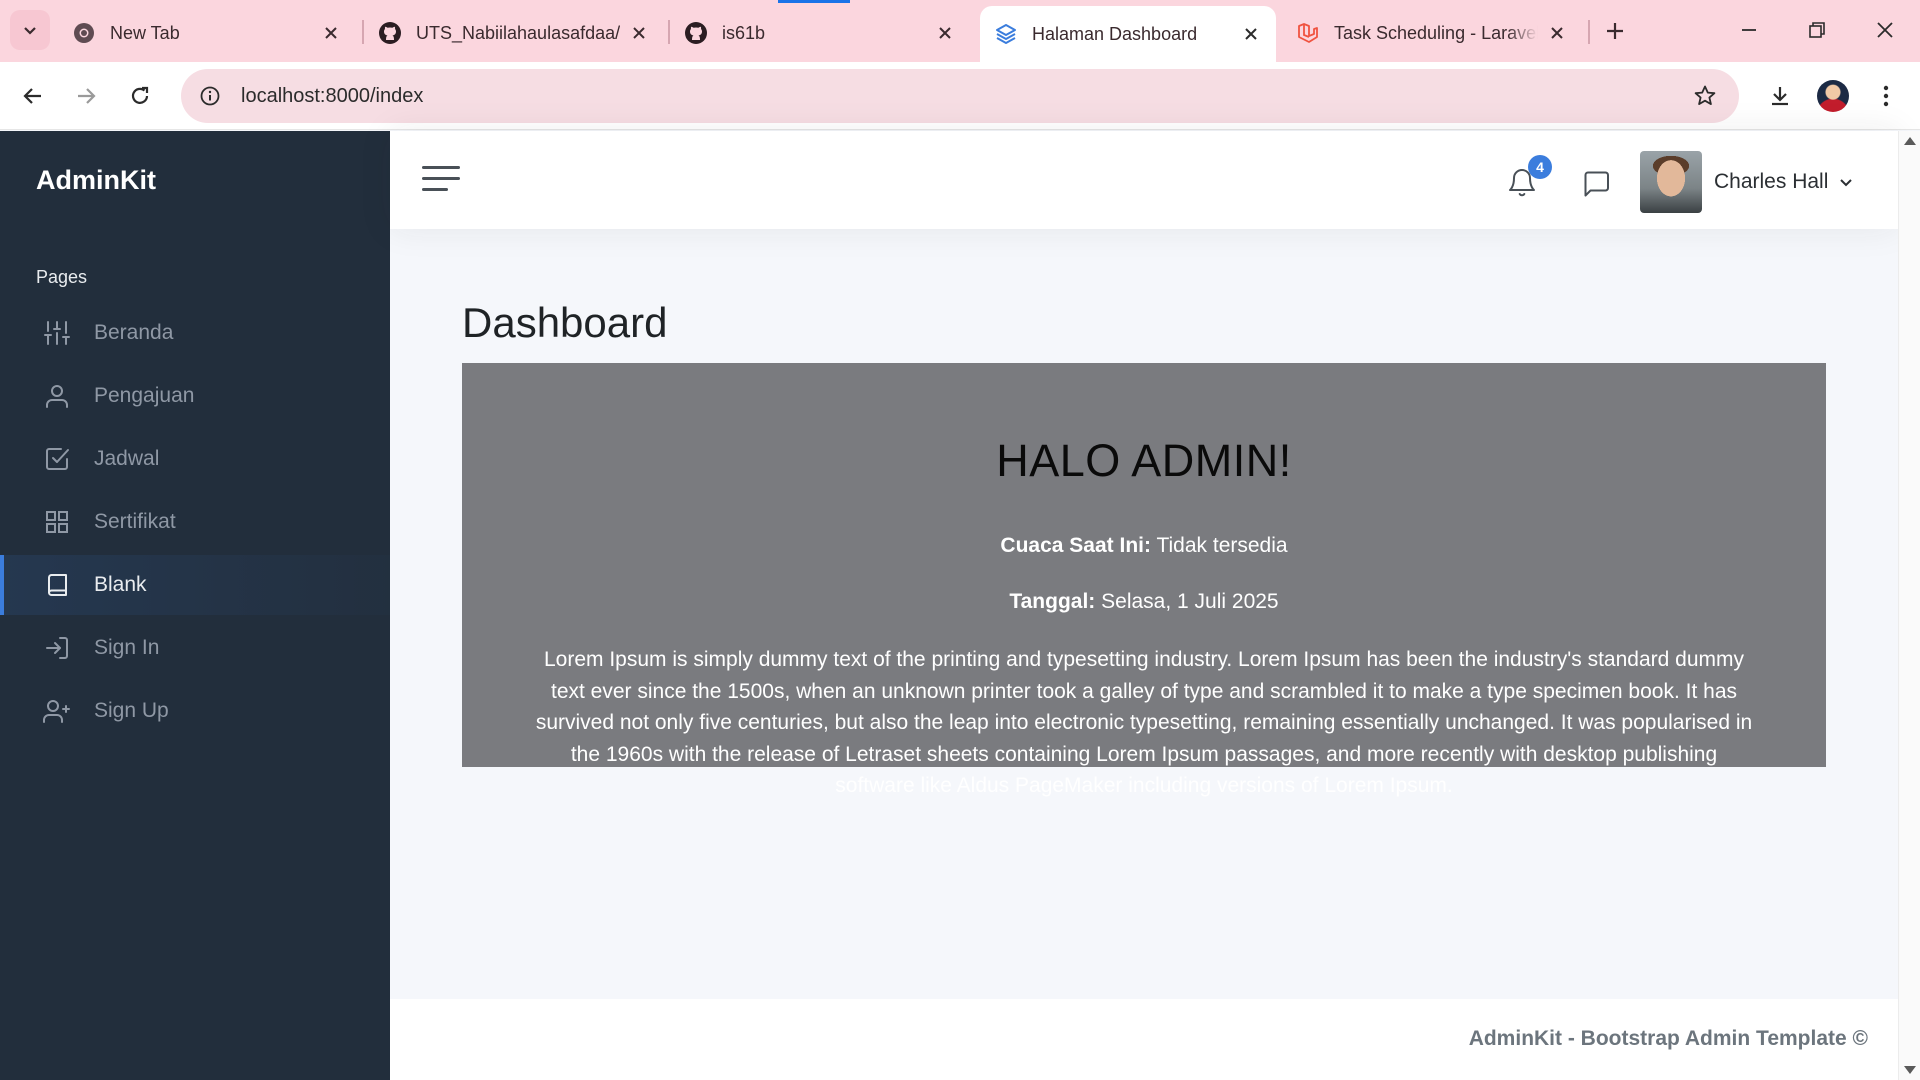 Image resolution: width=1920 pixels, height=1080 pixels. What do you see at coordinates (820, 33) in the screenshot?
I see `browser-tab-github-is61b: is61b` at bounding box center [820, 33].